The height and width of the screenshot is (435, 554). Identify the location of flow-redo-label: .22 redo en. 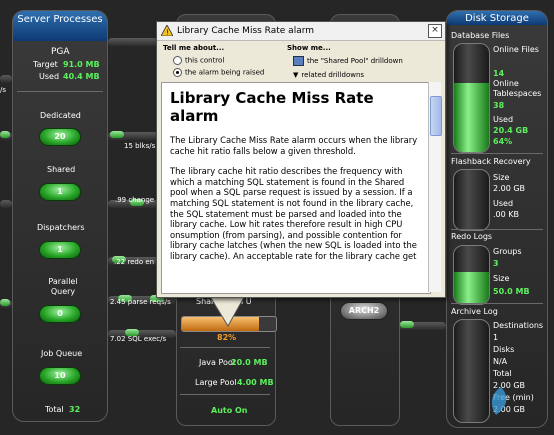
(134, 262).